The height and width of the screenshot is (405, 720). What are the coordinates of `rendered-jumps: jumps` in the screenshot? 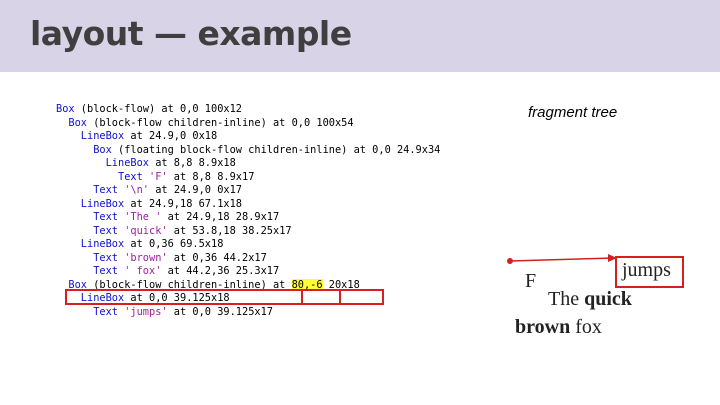 It's located at (646, 270).